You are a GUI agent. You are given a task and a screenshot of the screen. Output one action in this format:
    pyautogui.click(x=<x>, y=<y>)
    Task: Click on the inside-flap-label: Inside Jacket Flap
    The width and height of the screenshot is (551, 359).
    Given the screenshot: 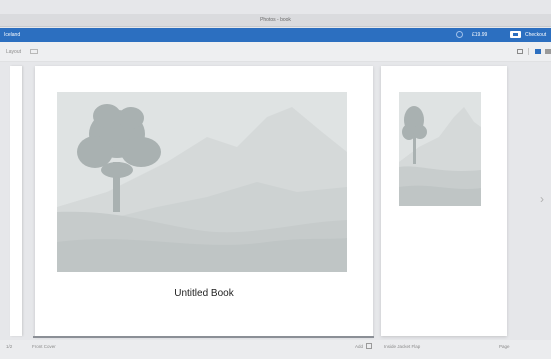 What is the action you would take?
    pyautogui.click(x=402, y=346)
    